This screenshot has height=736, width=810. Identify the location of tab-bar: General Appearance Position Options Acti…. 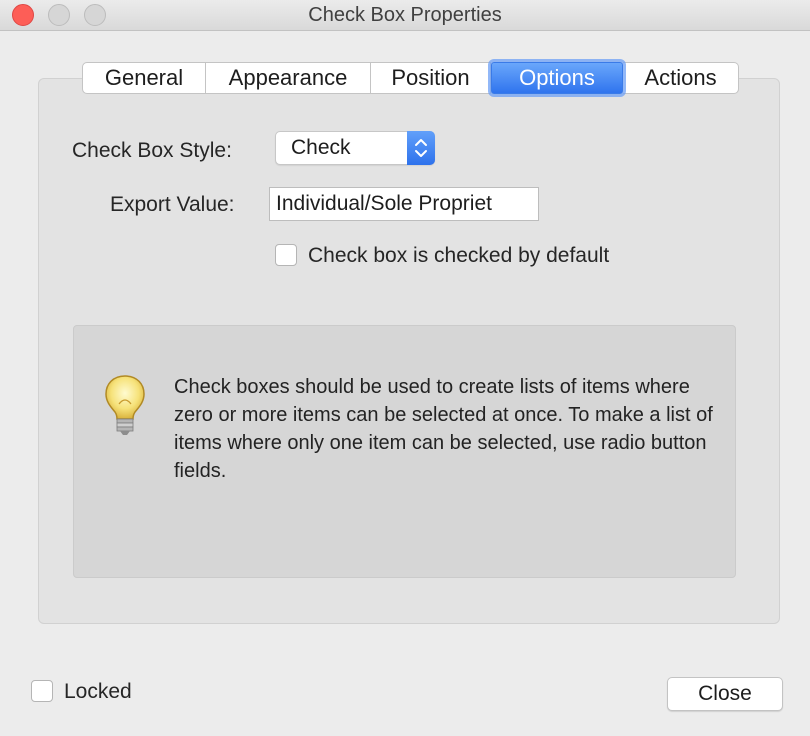
(410, 79).